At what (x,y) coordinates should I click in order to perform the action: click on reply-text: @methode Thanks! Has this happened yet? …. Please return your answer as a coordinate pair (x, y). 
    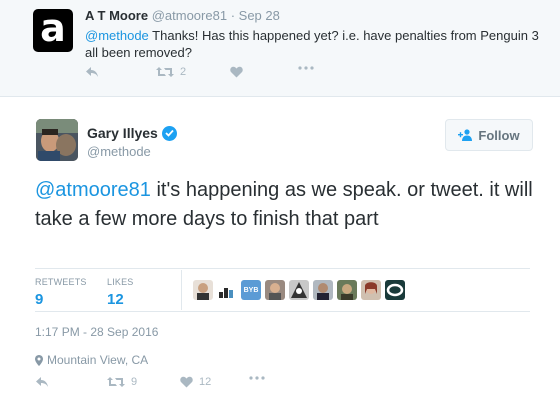
    Looking at the image, I should click on (315, 44).